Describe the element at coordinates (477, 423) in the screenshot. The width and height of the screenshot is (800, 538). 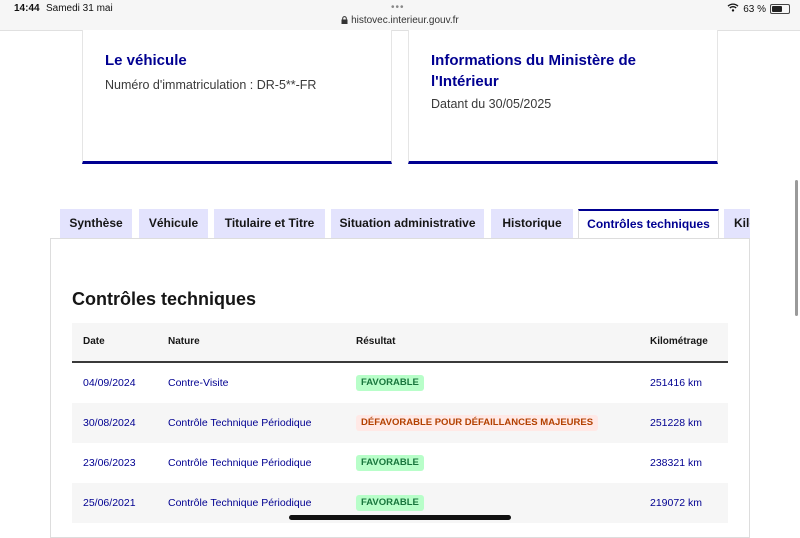
I see `status-badge: DÉFAVORABLE POUR DÉFAILLANCES MAJEURES` at that location.